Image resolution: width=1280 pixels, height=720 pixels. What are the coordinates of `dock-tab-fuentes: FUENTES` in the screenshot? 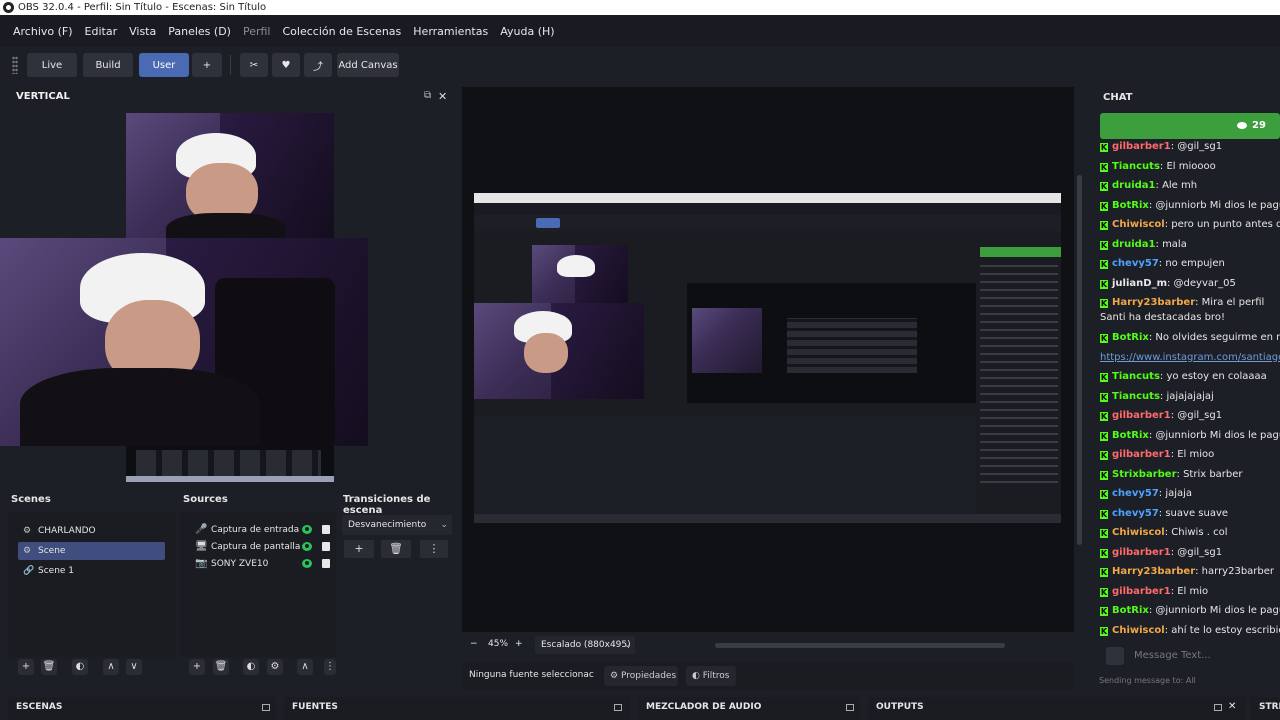 It's located at (457, 708).